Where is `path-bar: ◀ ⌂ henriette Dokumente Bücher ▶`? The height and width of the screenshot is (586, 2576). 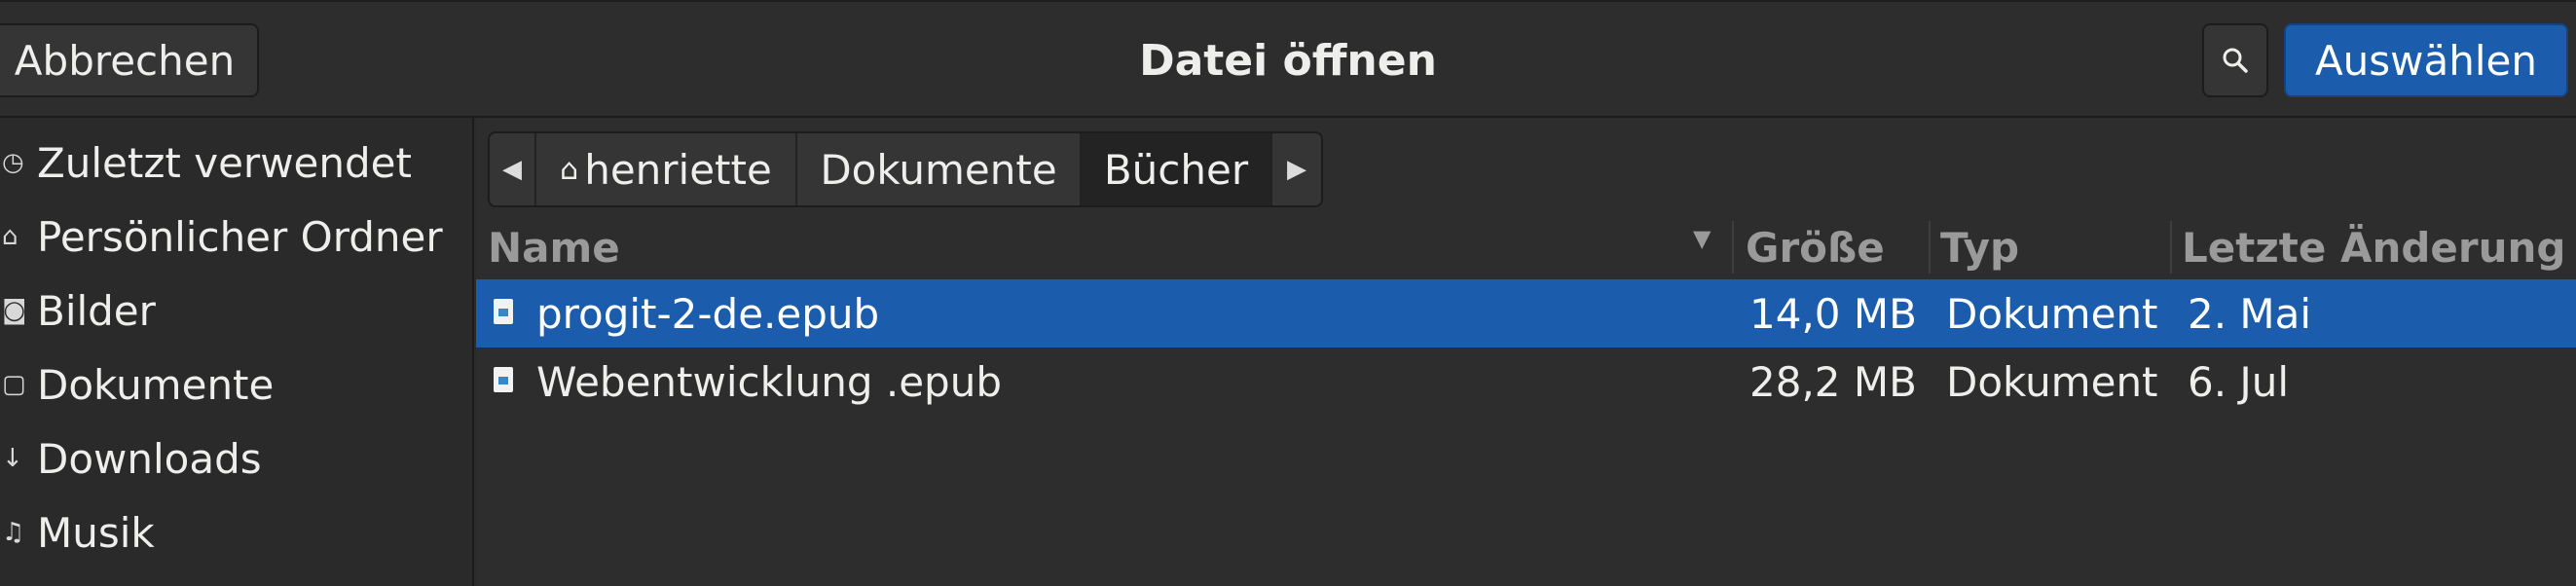 path-bar: ◀ ⌂ henriette Dokumente Bücher ▶ is located at coordinates (905, 169).